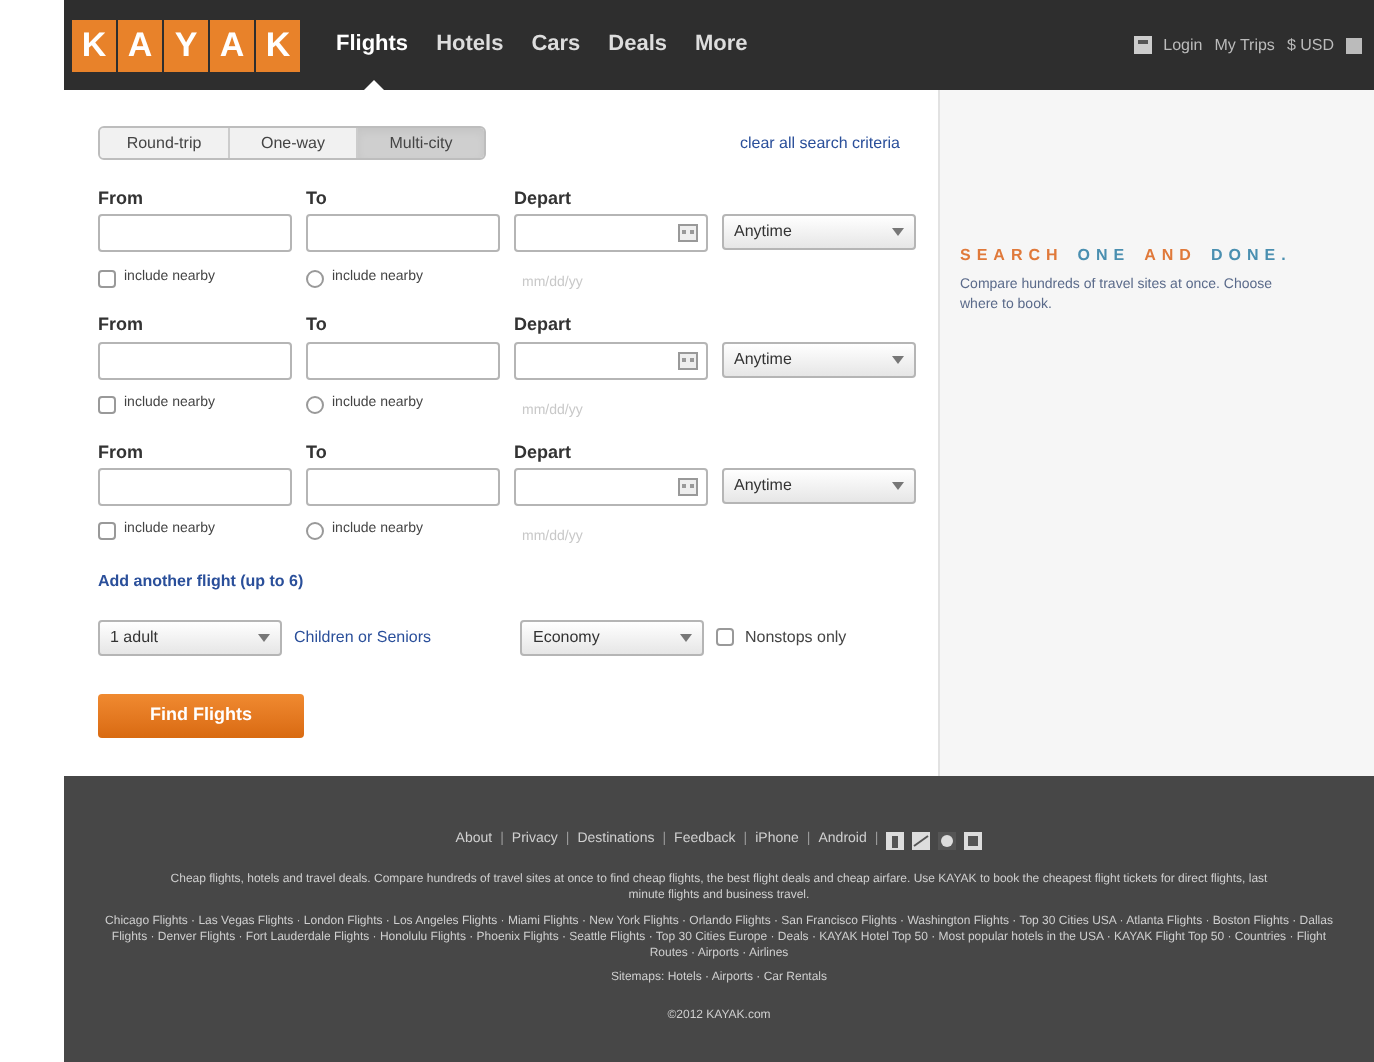 This screenshot has width=1374, height=1062. I want to click on user-icon, so click(1142, 45).